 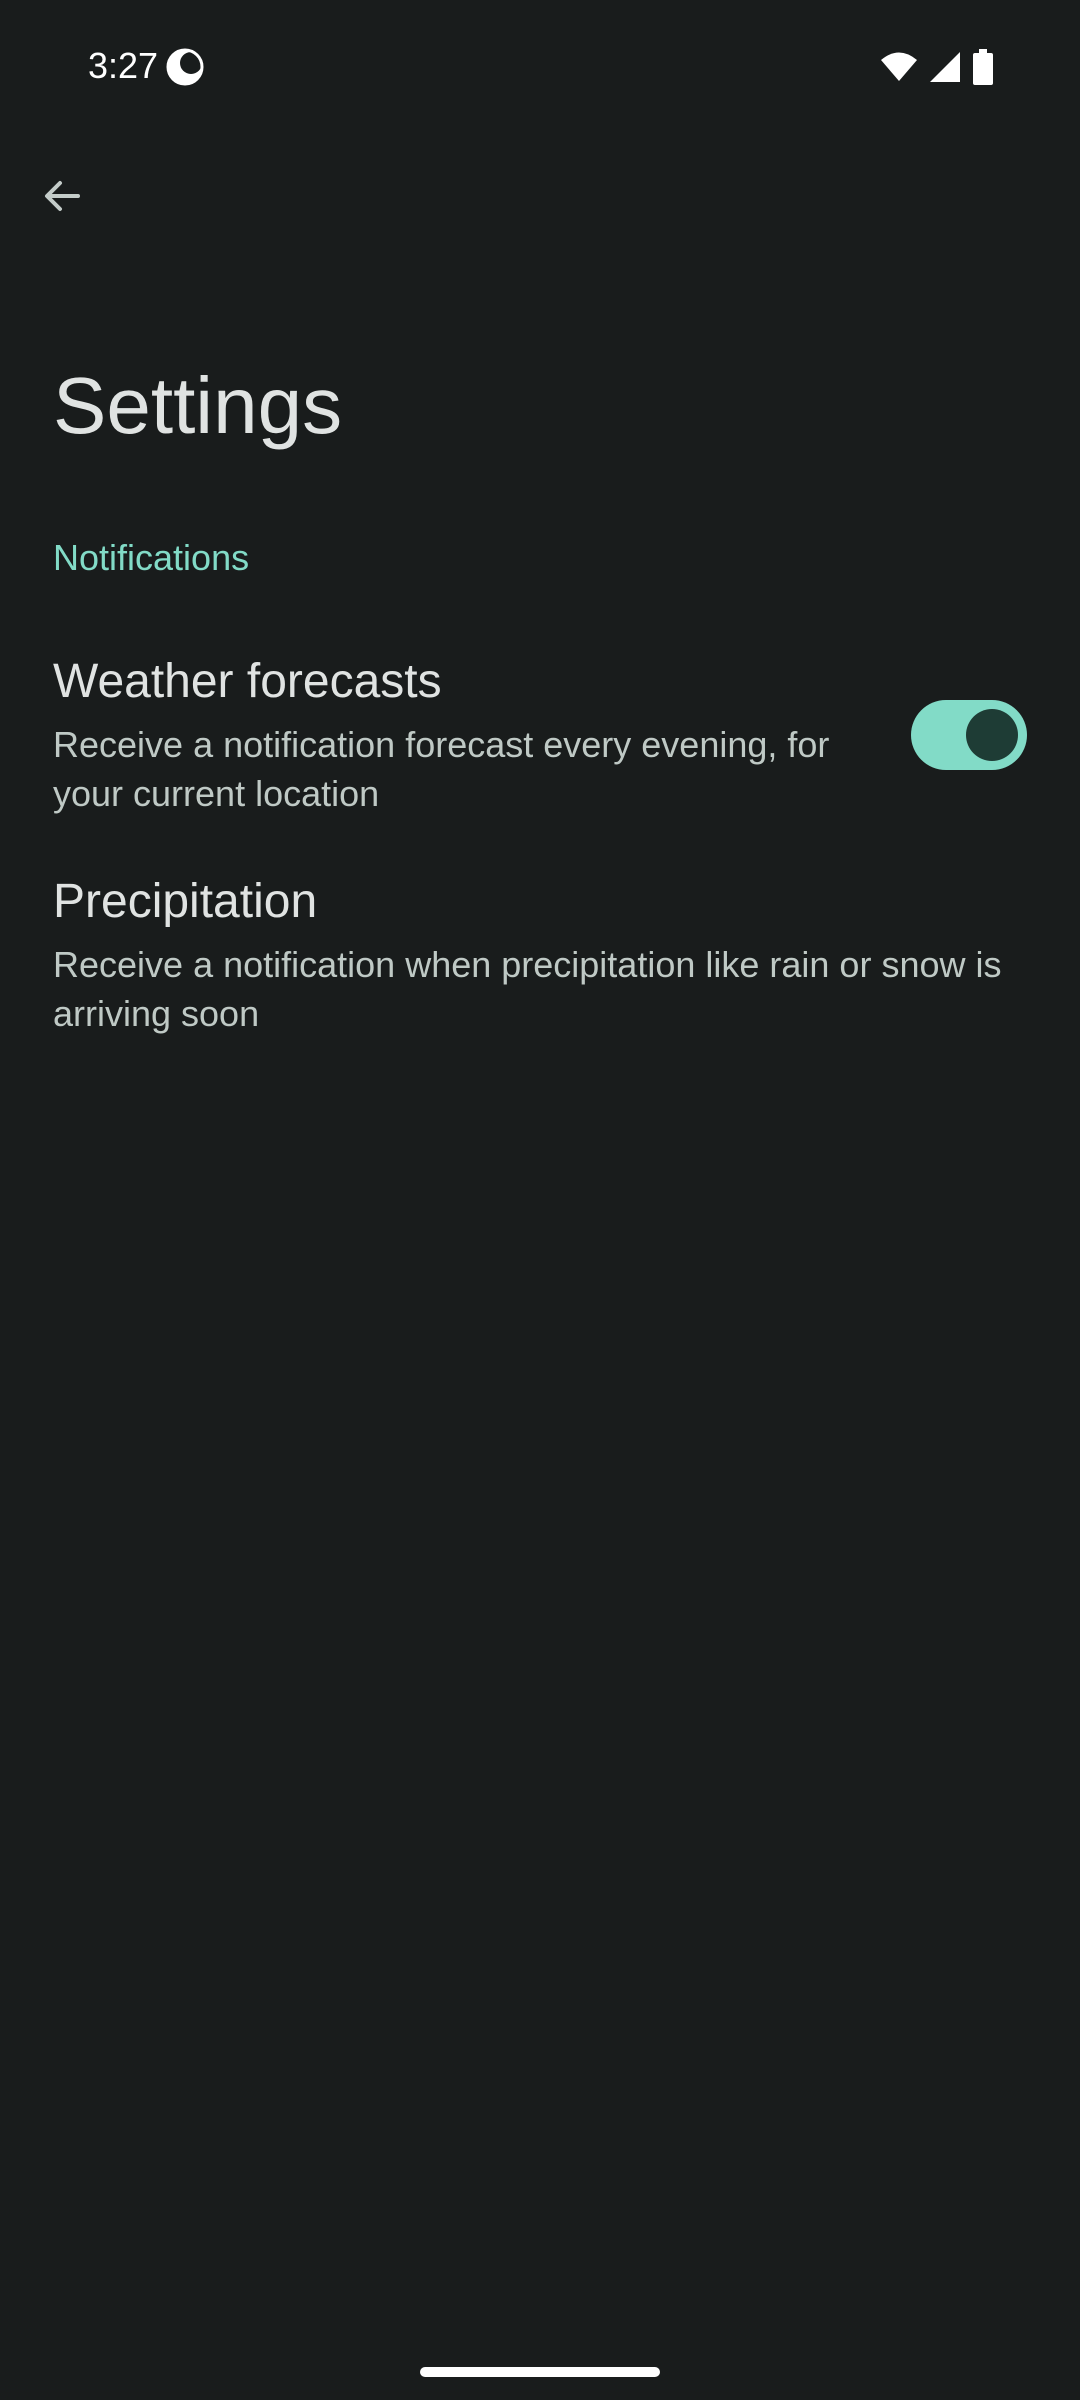 What do you see at coordinates (123, 65) in the screenshot?
I see `status-time: 3:27` at bounding box center [123, 65].